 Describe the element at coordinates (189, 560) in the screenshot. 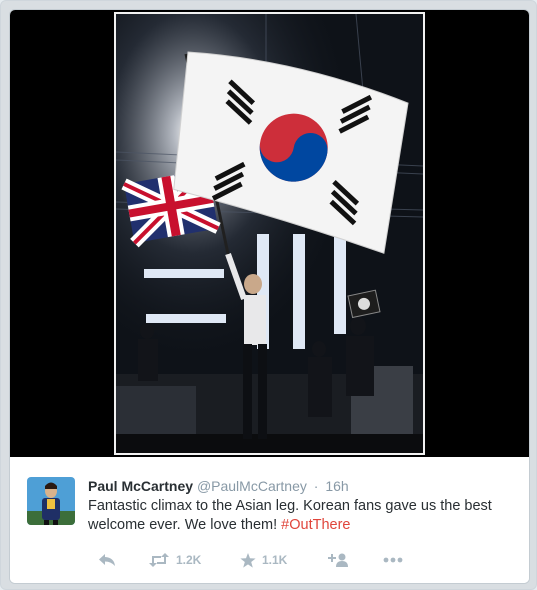

I see `retweet-count: 1.2K` at that location.